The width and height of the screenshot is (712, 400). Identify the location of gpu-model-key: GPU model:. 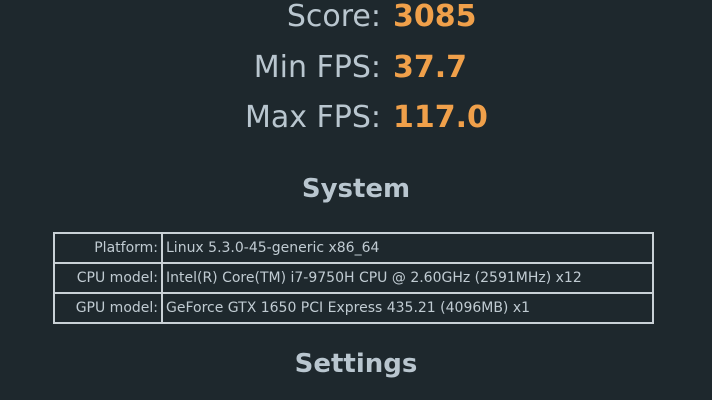
(108, 308).